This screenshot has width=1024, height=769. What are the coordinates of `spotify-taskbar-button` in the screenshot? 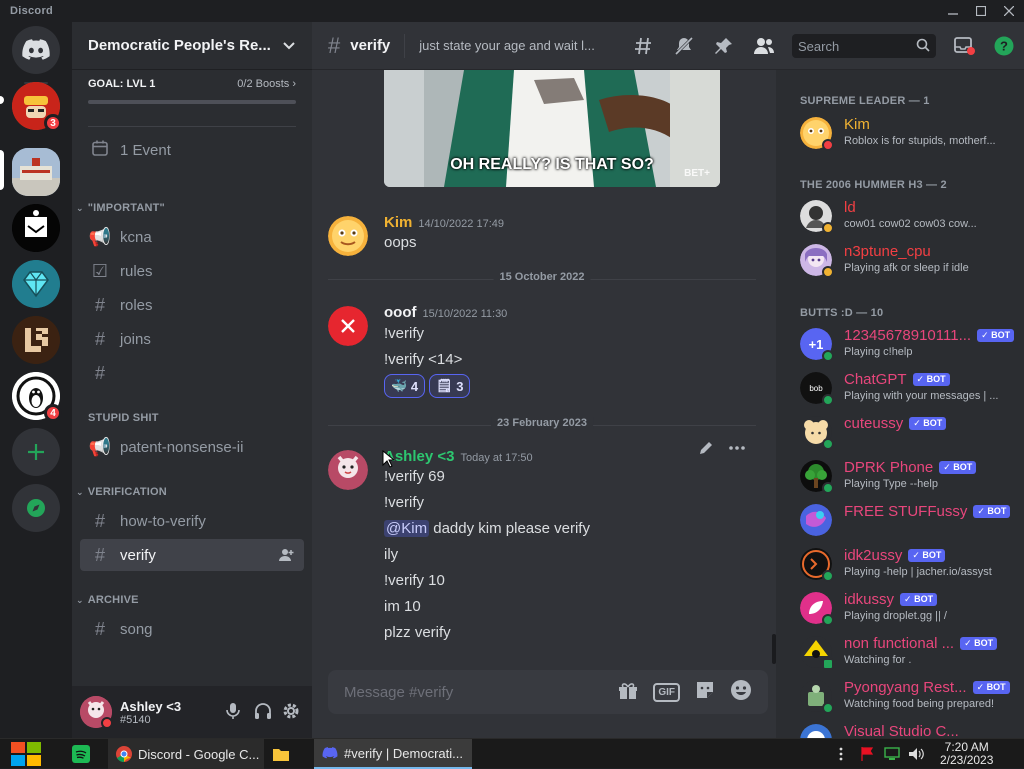 It's located at (81, 754).